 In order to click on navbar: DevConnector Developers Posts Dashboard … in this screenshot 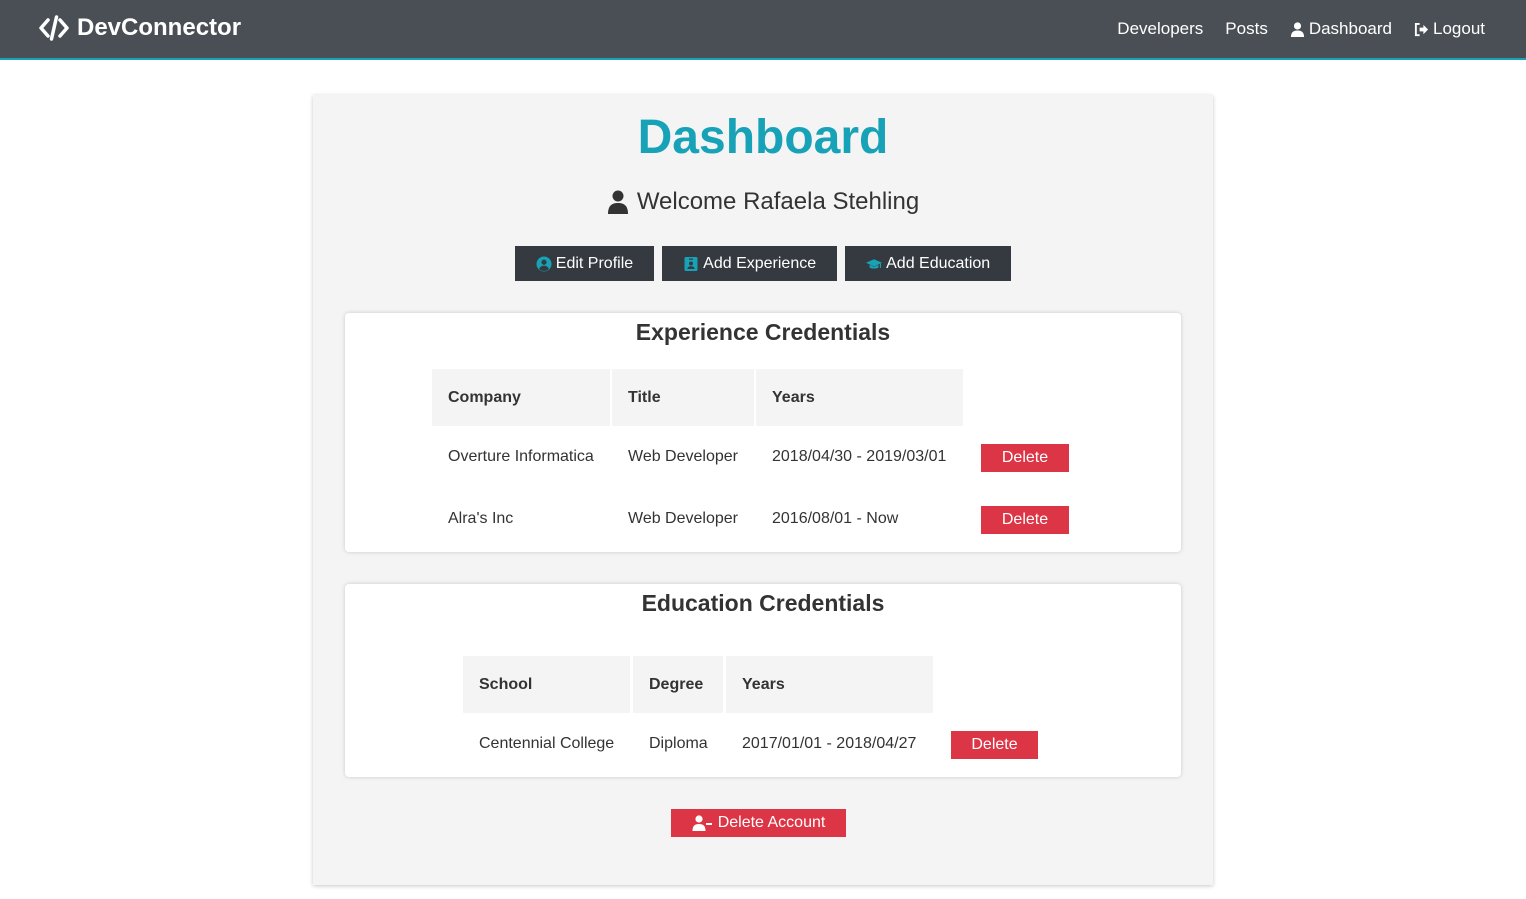, I will do `click(763, 30)`.